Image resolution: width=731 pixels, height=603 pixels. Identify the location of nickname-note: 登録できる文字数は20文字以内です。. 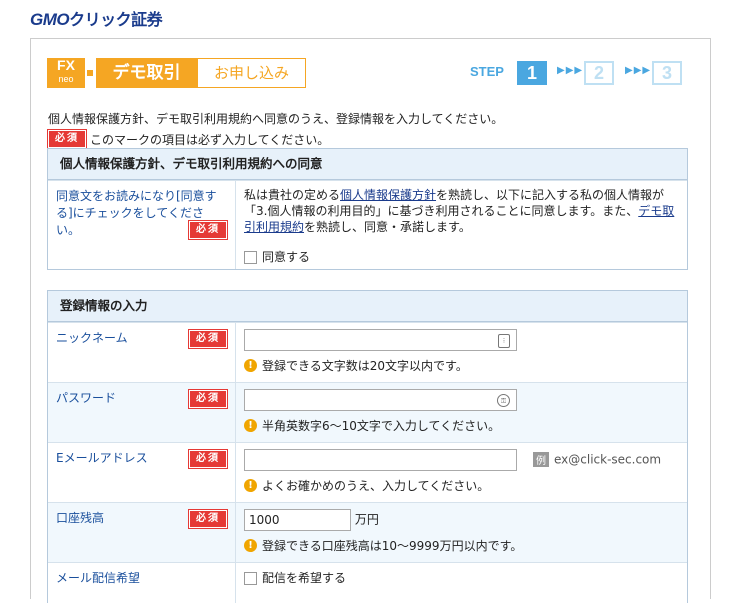
(365, 366).